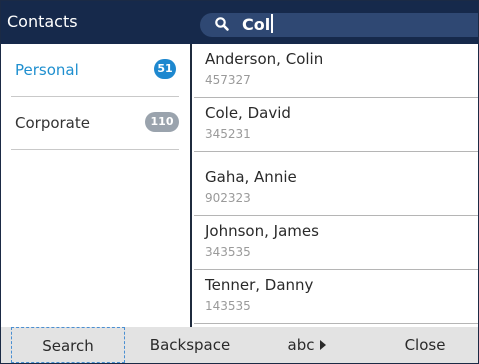 The width and height of the screenshot is (479, 364). Describe the element at coordinates (262, 231) in the screenshot. I see `contact-name: Johnson, James` at that location.